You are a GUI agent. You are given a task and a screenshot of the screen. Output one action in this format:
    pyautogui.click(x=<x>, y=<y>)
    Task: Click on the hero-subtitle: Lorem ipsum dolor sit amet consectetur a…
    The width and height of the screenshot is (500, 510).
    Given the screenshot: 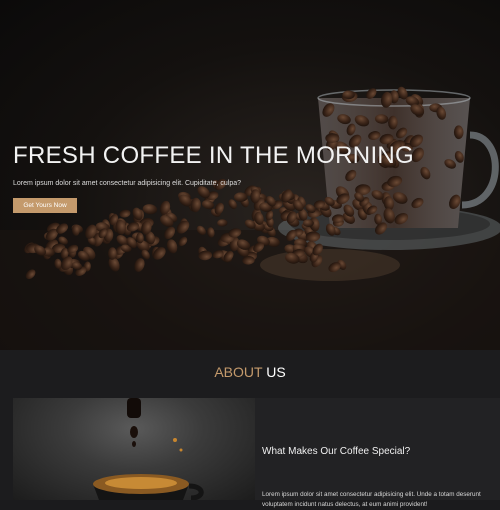 What is the action you would take?
    pyautogui.click(x=127, y=183)
    